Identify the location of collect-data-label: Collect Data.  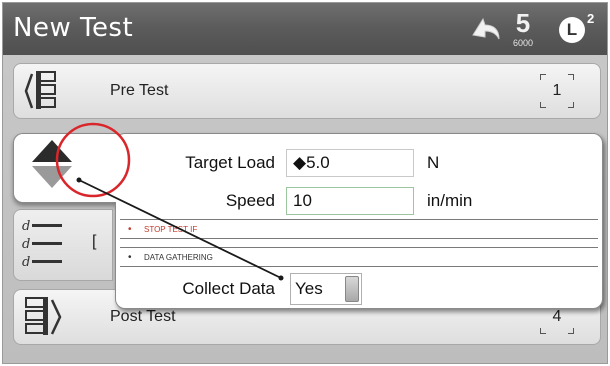
(228, 288).